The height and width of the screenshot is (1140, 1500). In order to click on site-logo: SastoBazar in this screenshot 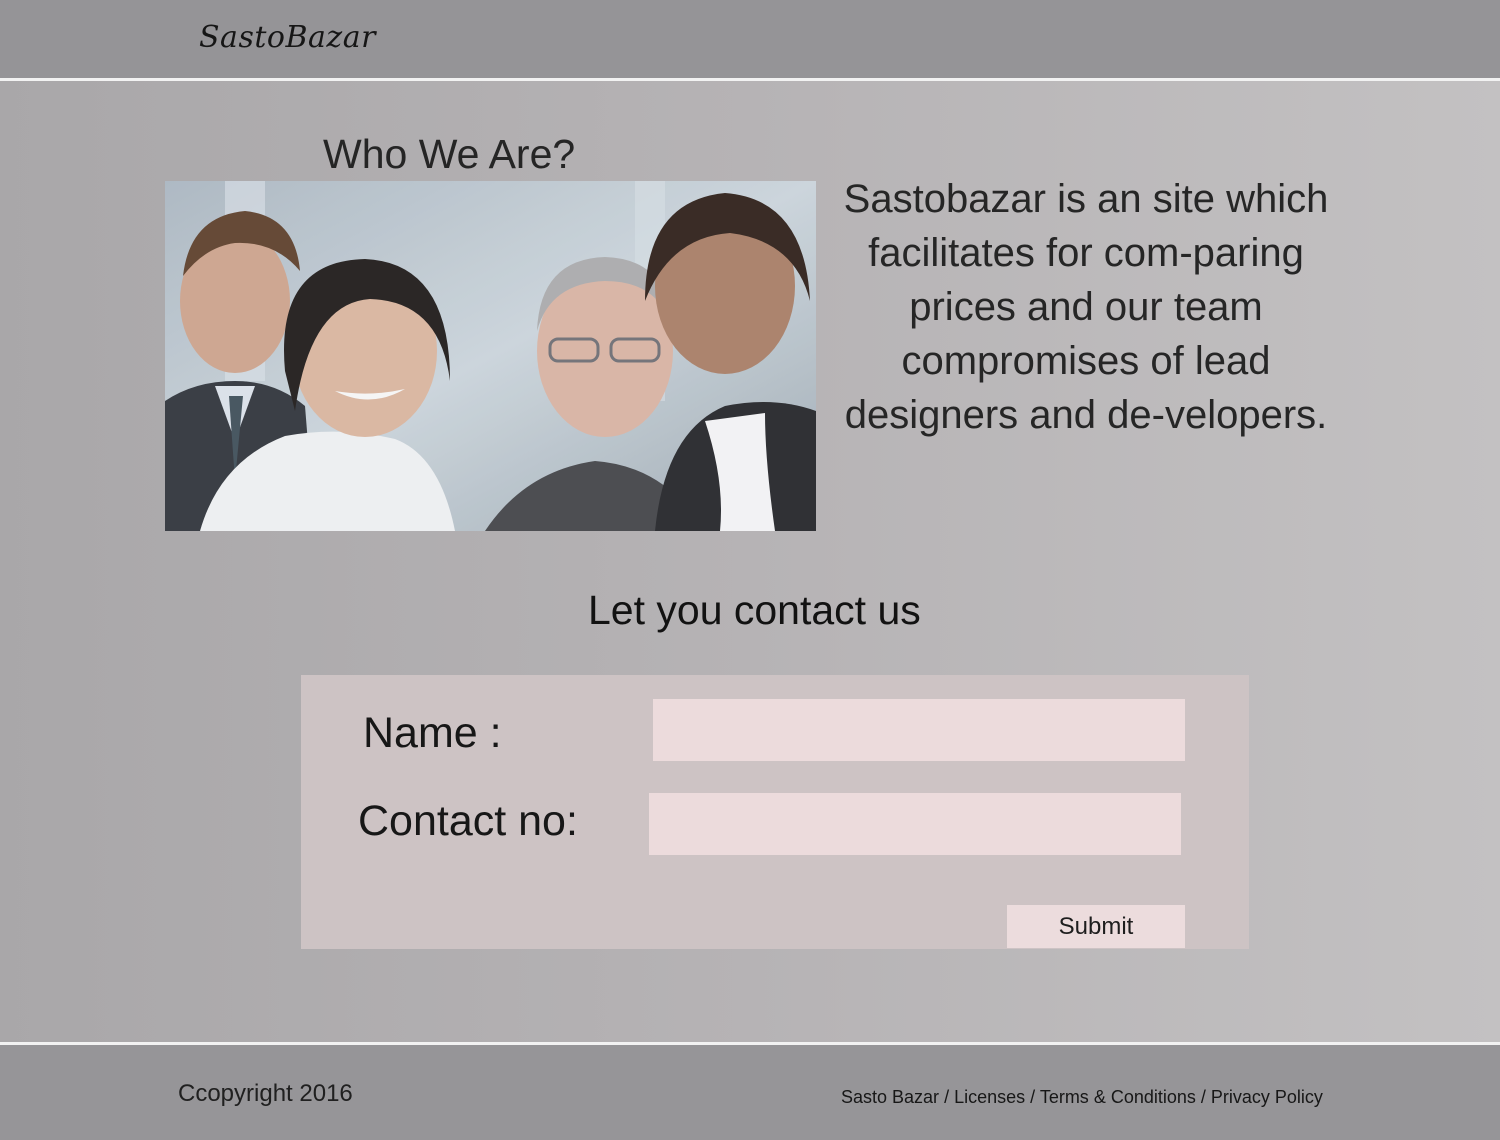, I will do `click(287, 38)`.